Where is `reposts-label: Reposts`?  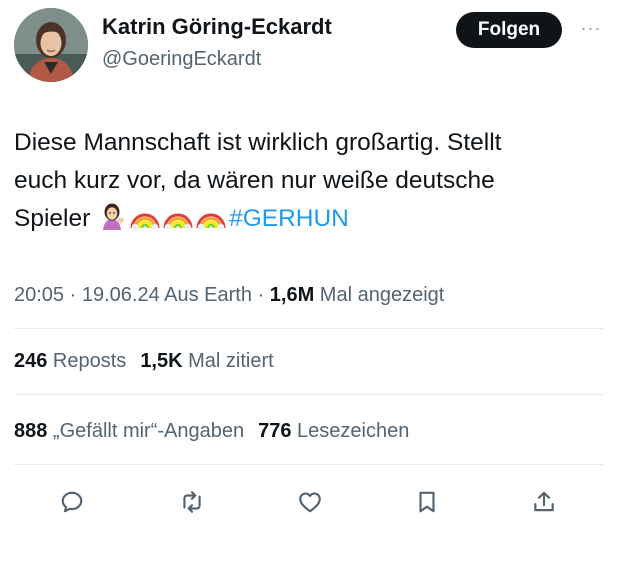
reposts-label: Reposts is located at coordinates (87, 361).